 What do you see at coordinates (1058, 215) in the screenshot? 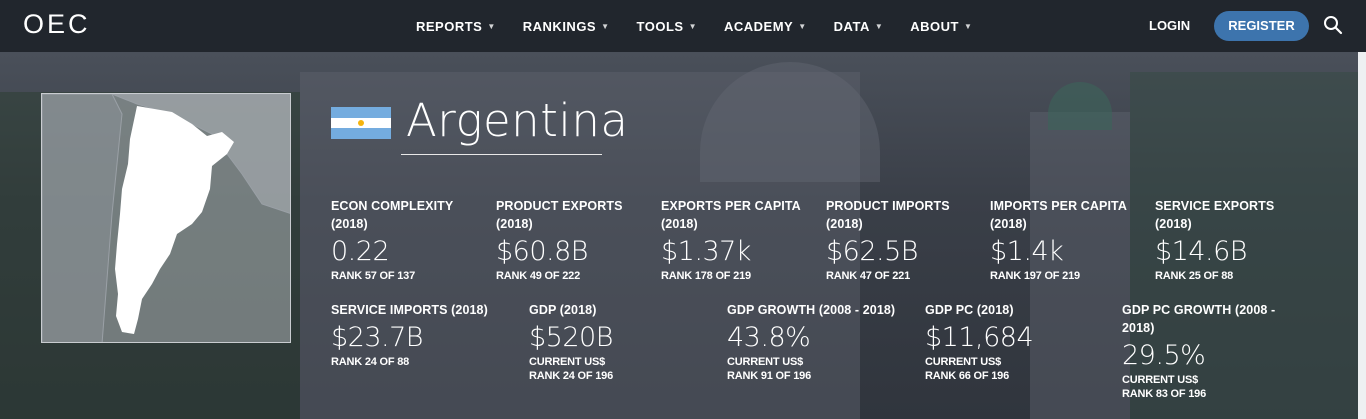
I see `stat-label: IMPORTS PER CAPITA (2018)` at bounding box center [1058, 215].